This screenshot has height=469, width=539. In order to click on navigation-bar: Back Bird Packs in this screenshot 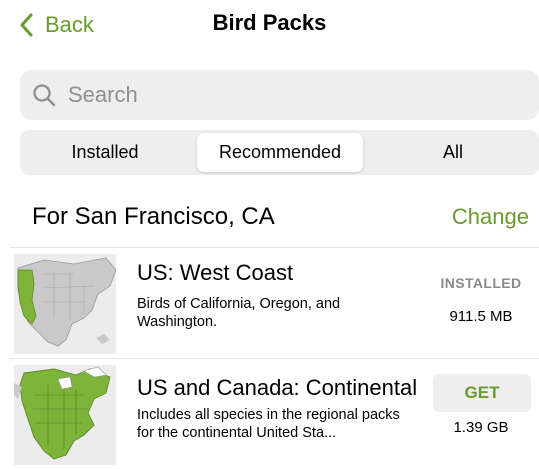, I will do `click(269, 26)`.